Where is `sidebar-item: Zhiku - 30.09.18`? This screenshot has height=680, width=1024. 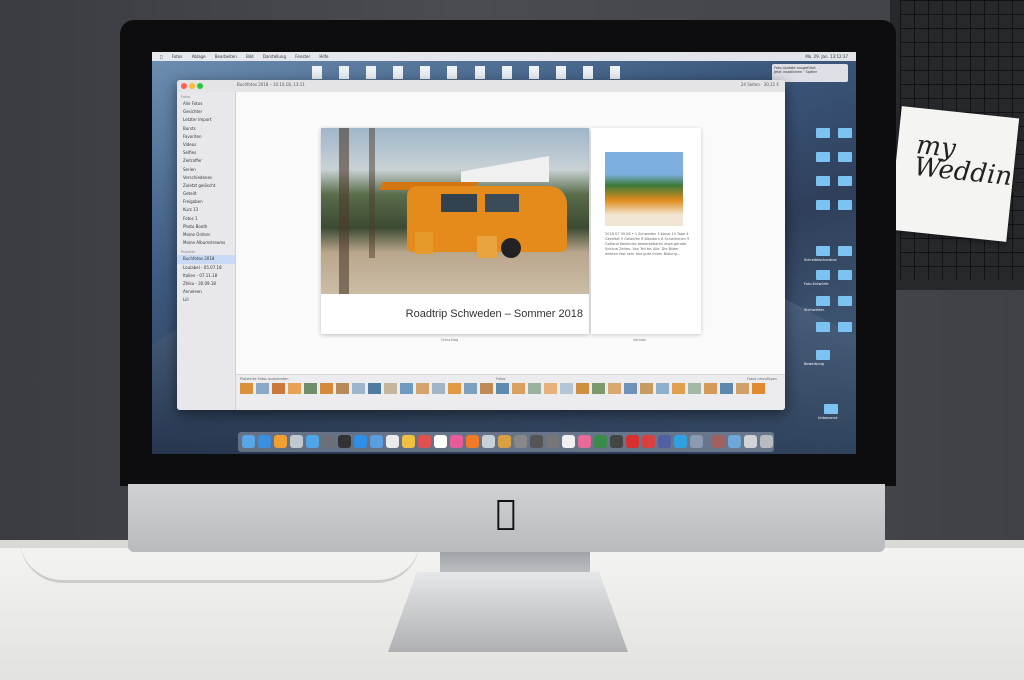 sidebar-item: Zhiku - 30.09.18 is located at coordinates (206, 284).